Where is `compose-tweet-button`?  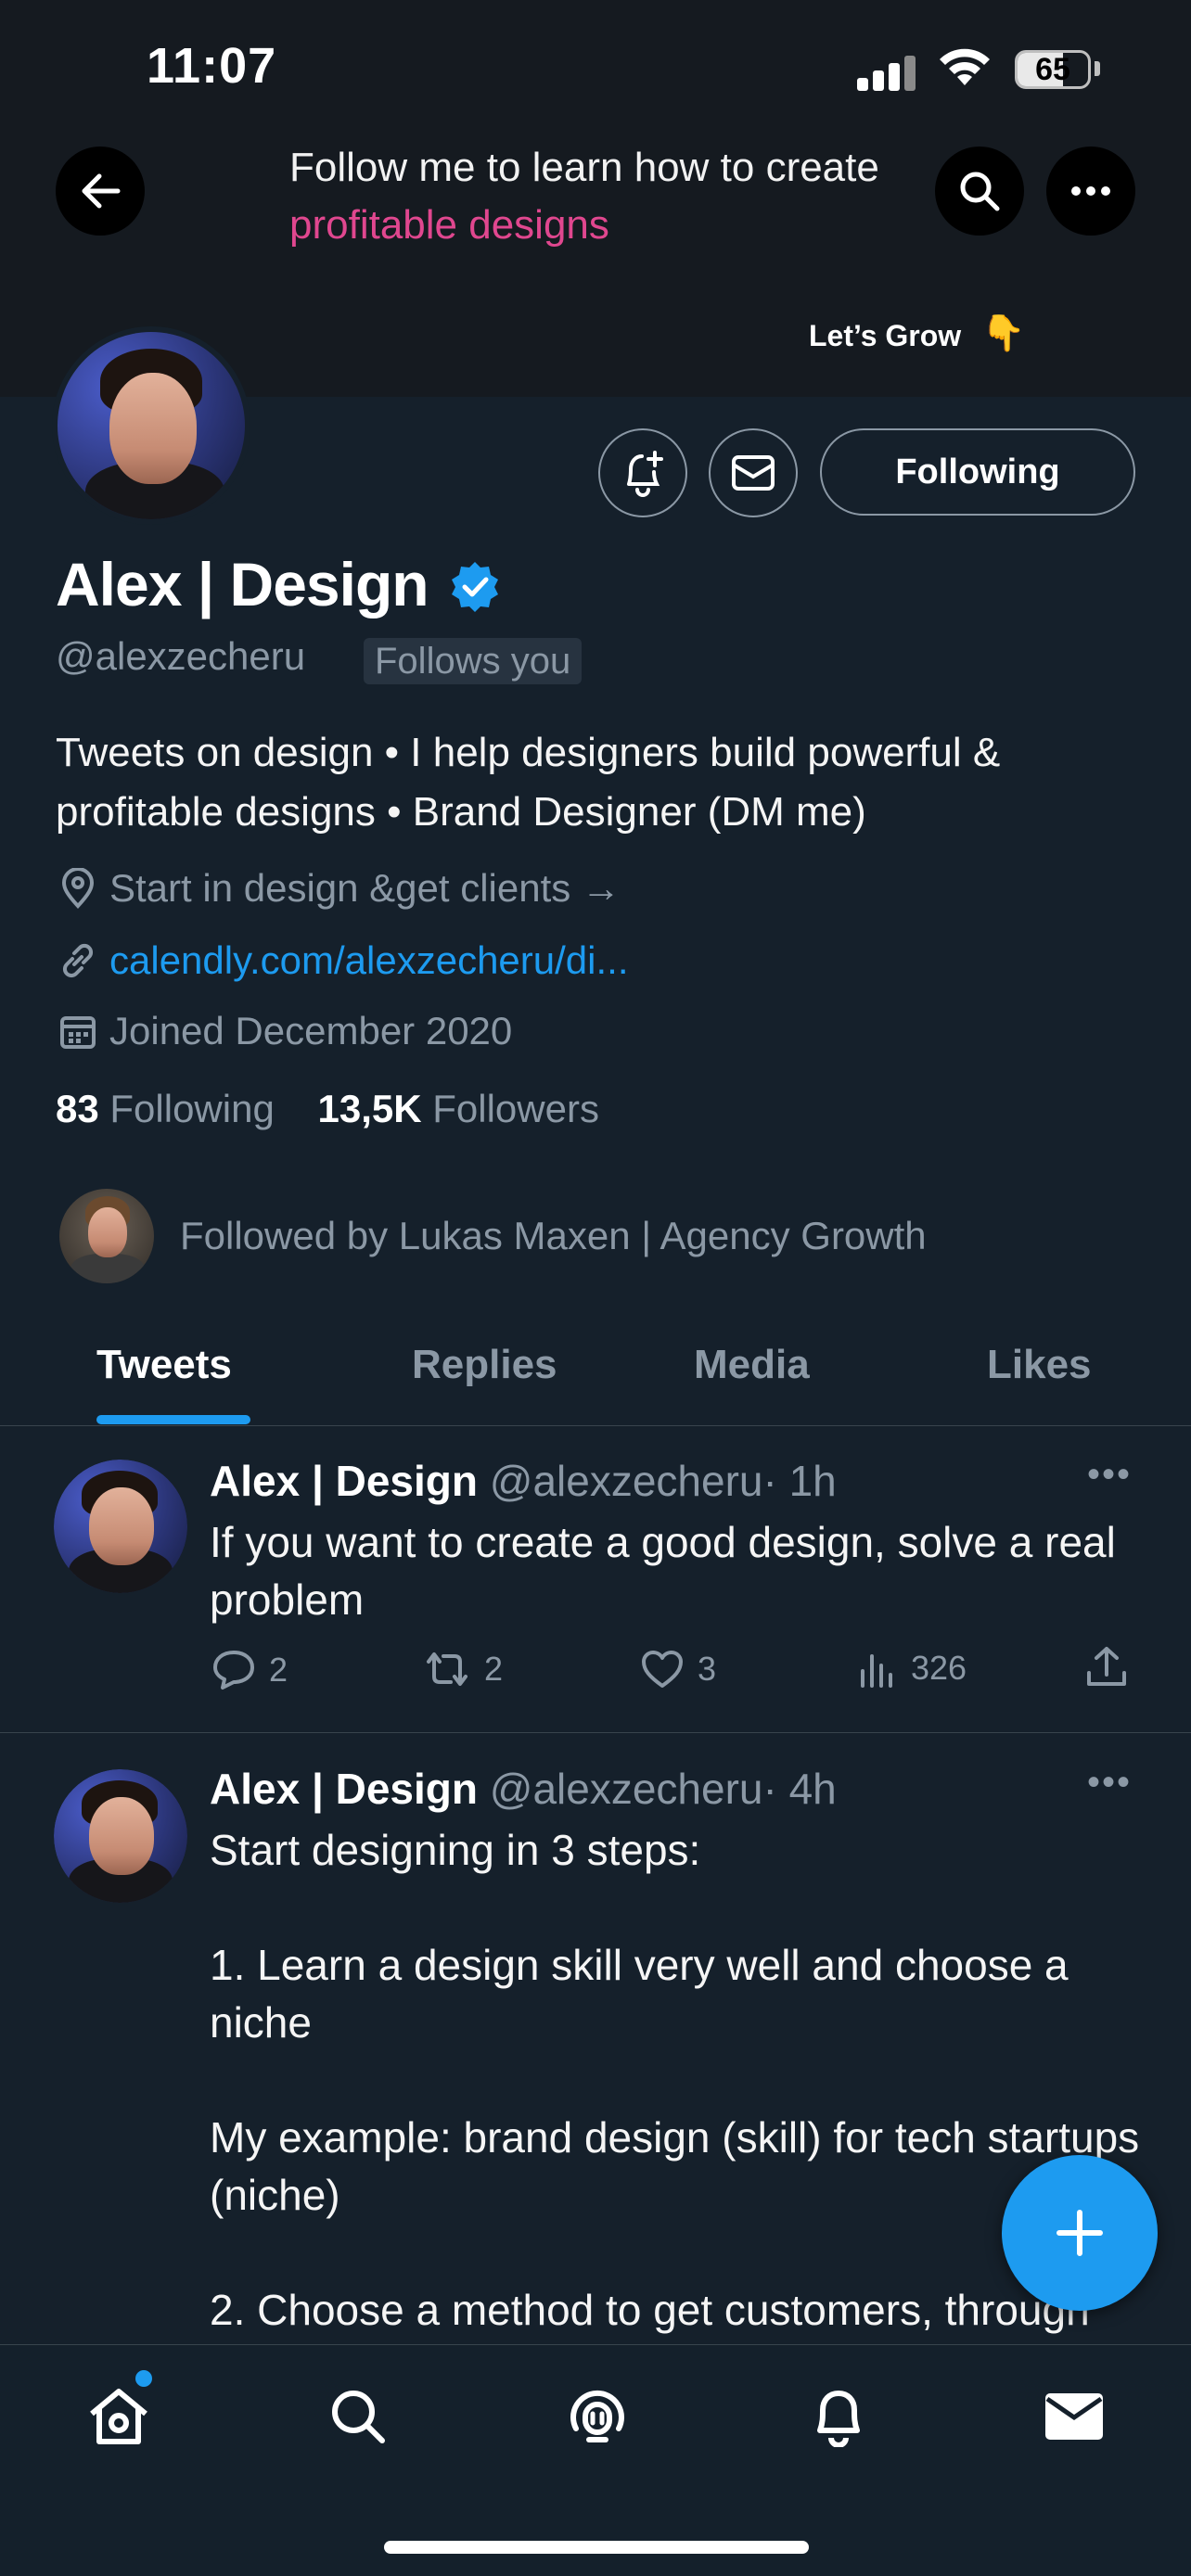
compose-tweet-button is located at coordinates (1080, 2233).